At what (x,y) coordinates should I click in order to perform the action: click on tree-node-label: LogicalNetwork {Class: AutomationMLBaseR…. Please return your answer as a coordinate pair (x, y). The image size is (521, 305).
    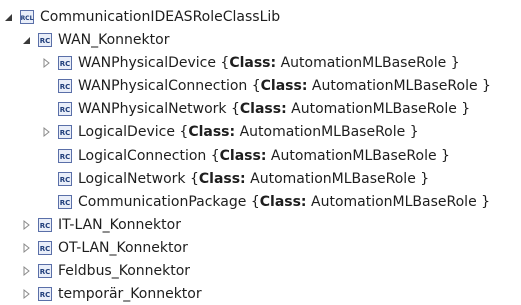
    Looking at the image, I should click on (254, 179).